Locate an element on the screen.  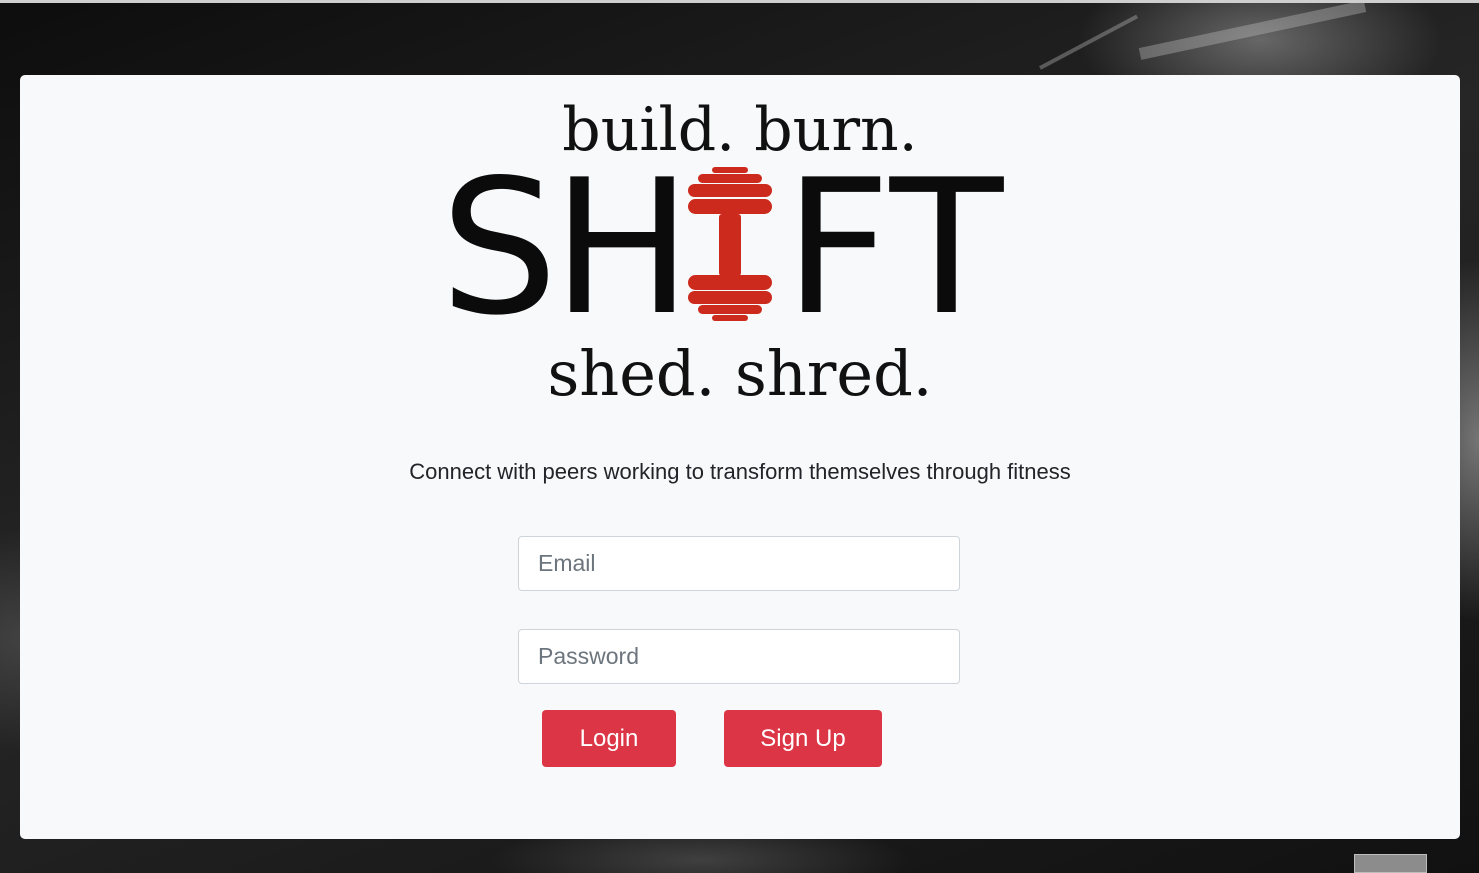
signup-button: Sign Up is located at coordinates (803, 738).